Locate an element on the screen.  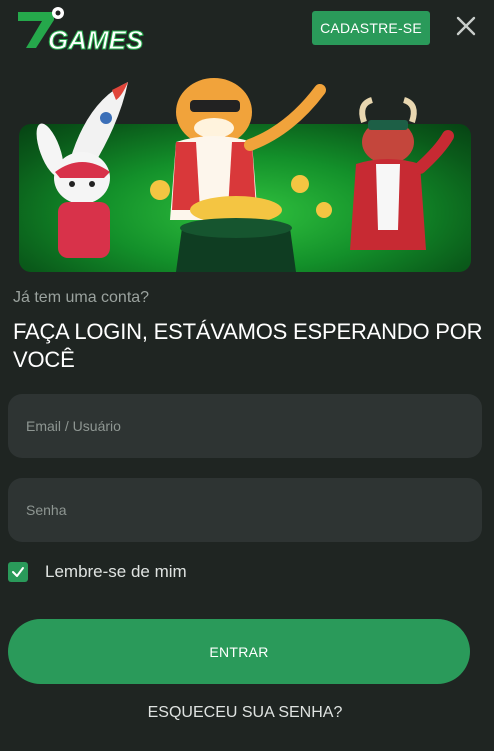
header: GAMES CADASTRE-SE is located at coordinates (247, 30).